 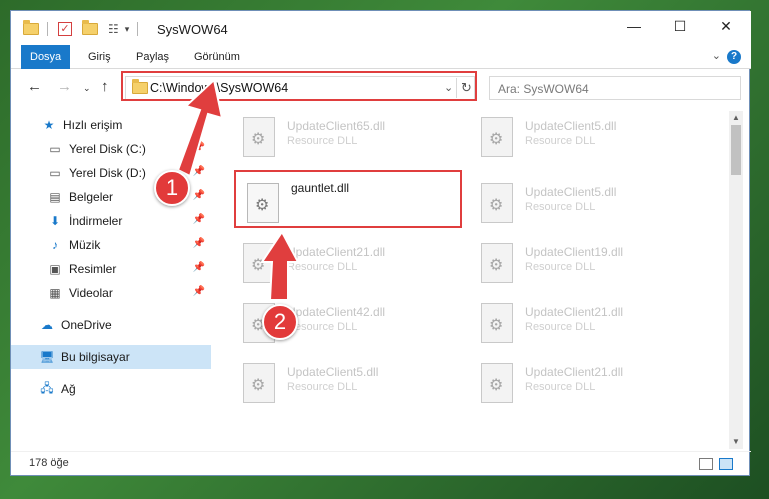 I want to click on step-badge-1: 1, so click(x=172, y=188).